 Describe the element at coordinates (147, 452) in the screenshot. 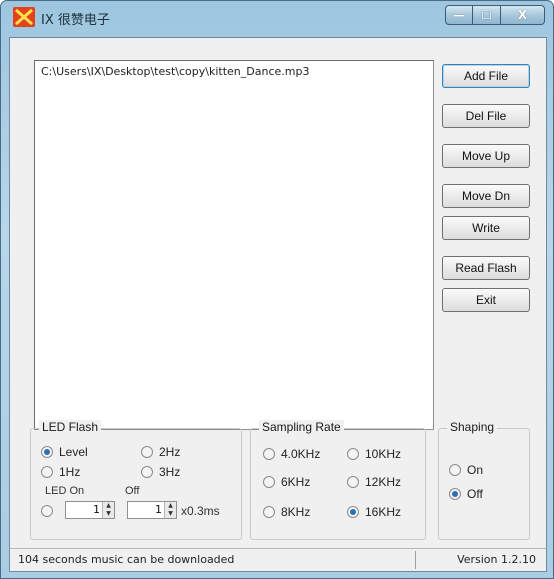

I see `radio-2hz-dot` at that location.